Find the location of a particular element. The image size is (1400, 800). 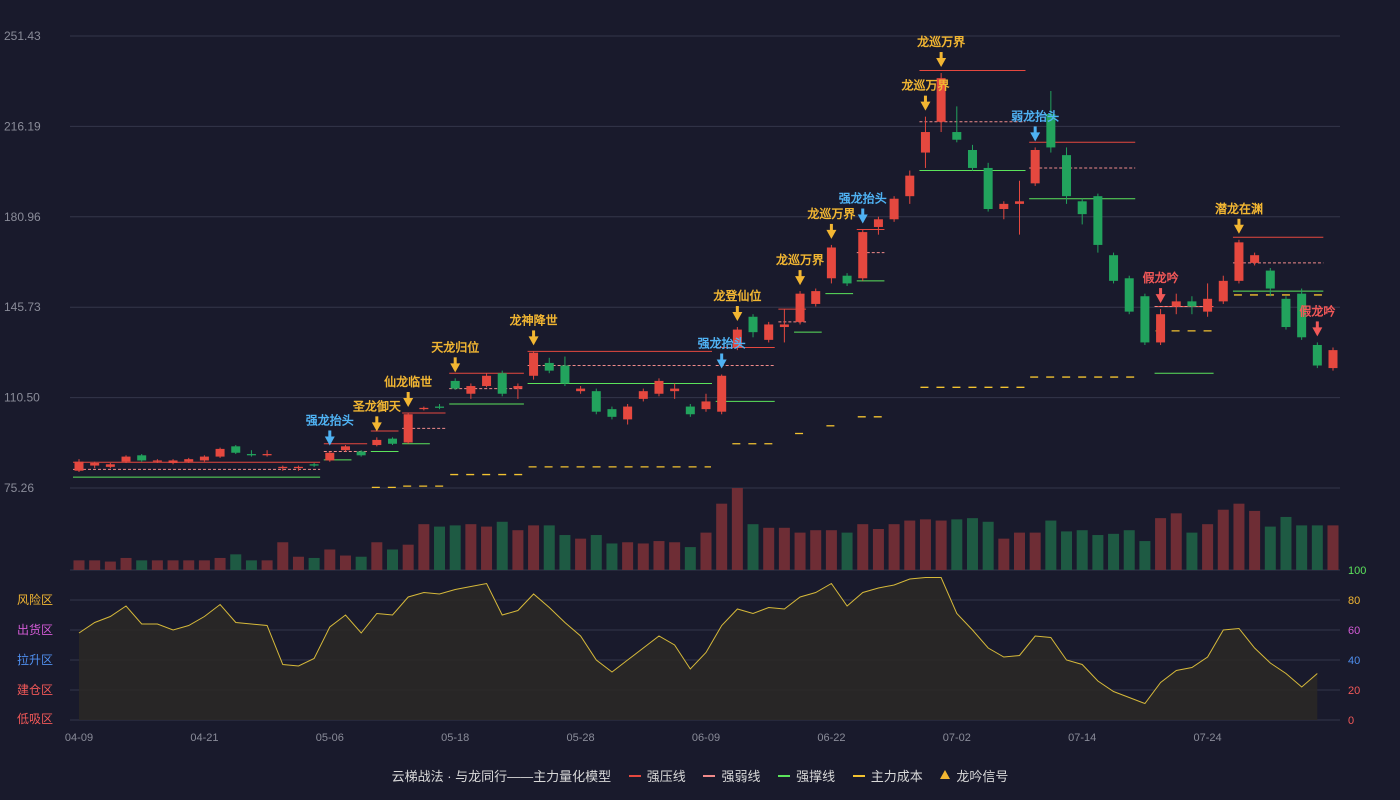

x-tick-label: 06-22 is located at coordinates (831, 738).